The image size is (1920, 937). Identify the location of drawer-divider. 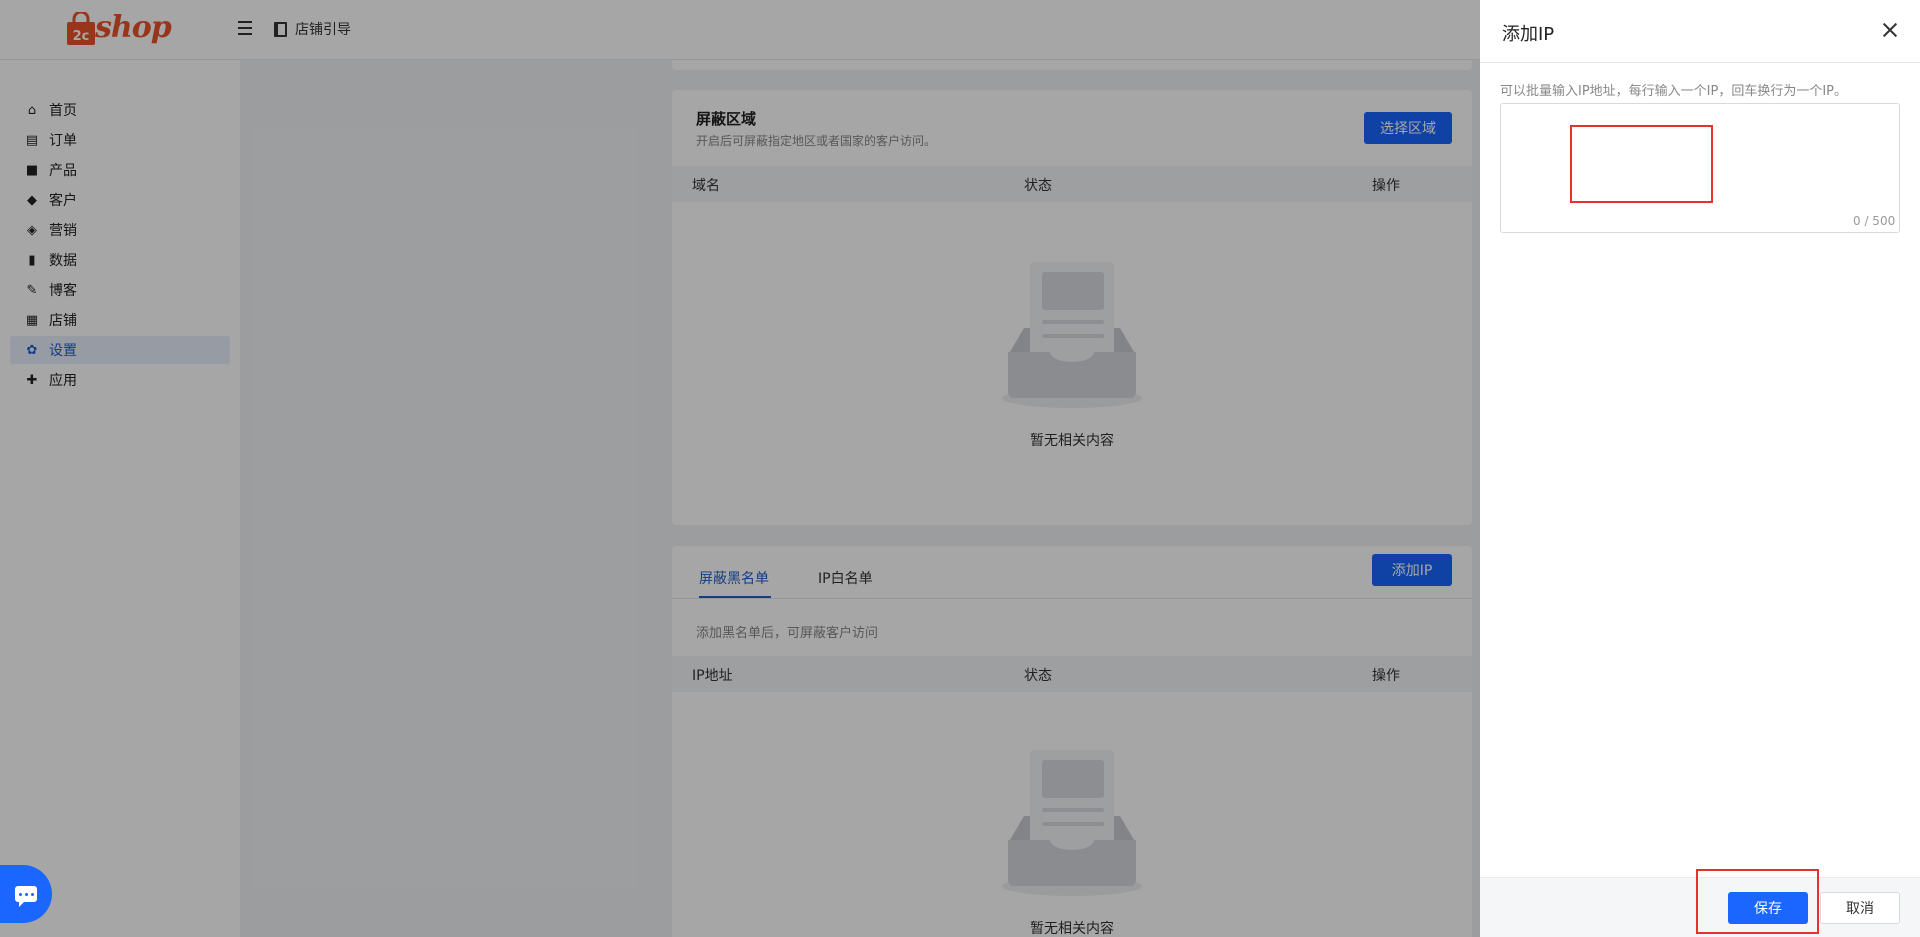
(1700, 62).